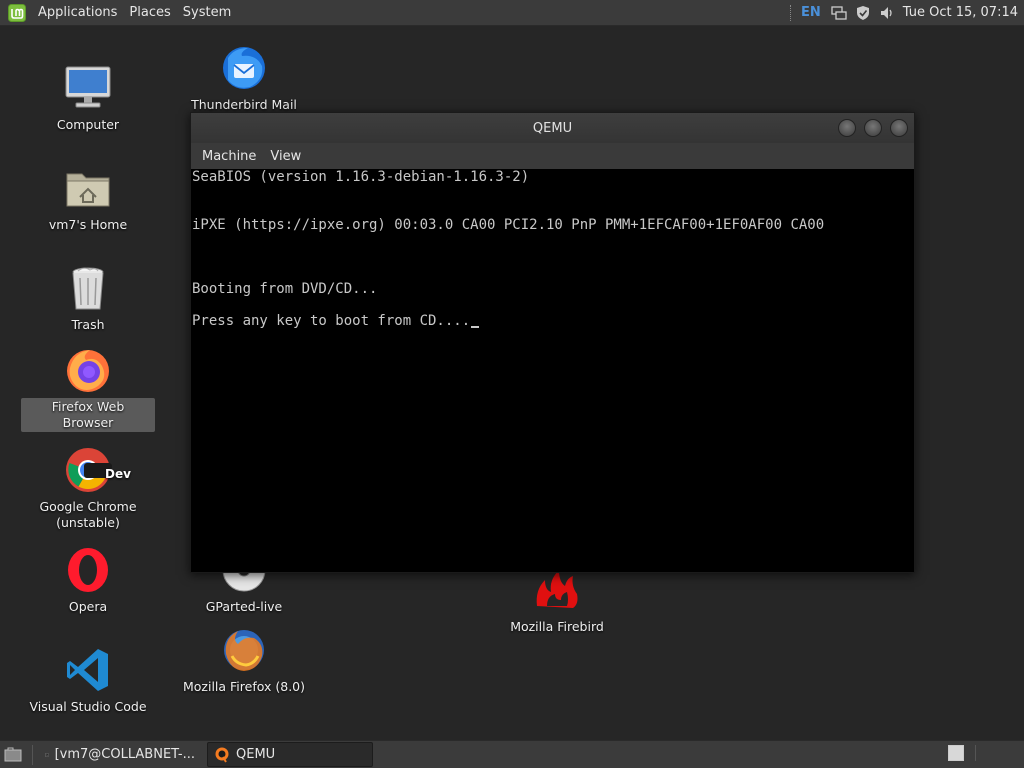 The width and height of the screenshot is (1024, 768). I want to click on computer-icon, so click(88, 87).